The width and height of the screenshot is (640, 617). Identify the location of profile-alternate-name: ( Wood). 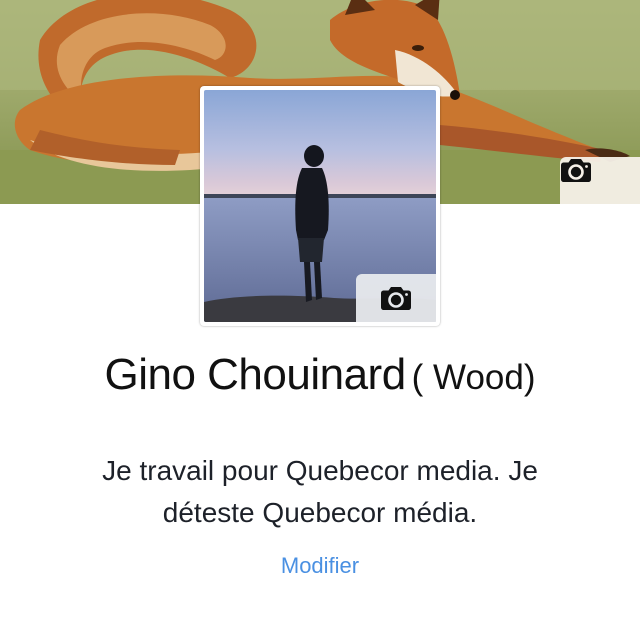
(473, 377).